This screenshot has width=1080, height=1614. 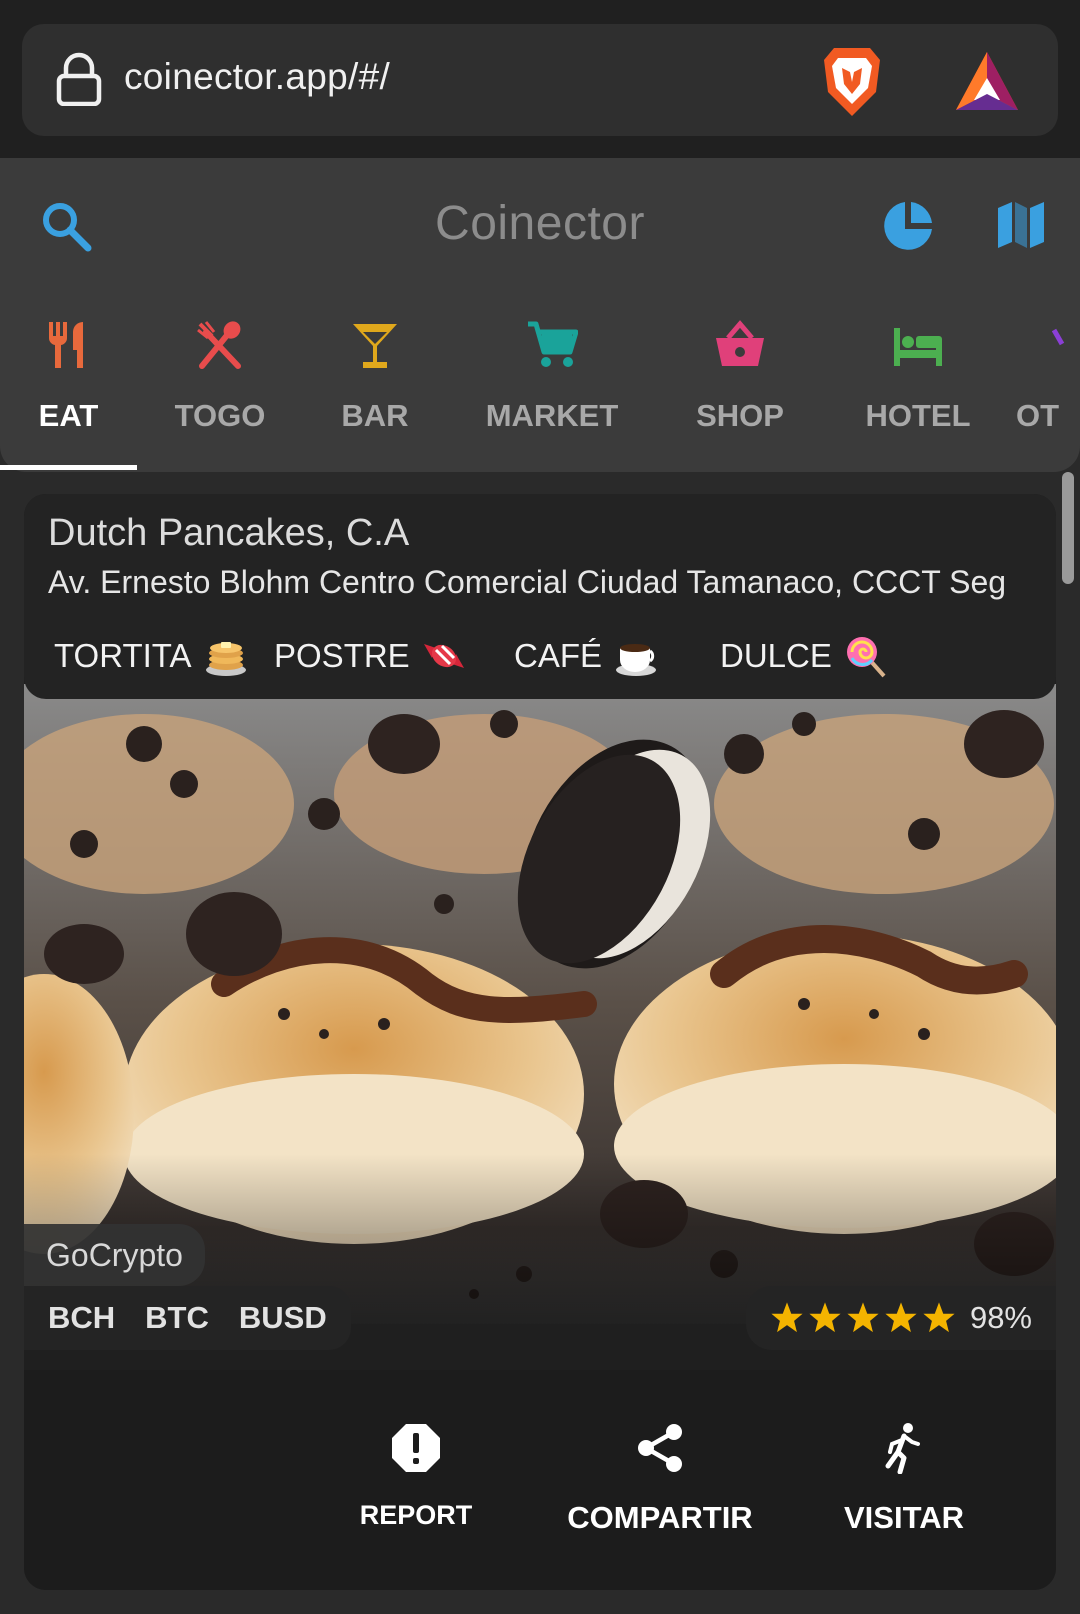 What do you see at coordinates (79, 79) in the screenshot?
I see `lock-icon` at bounding box center [79, 79].